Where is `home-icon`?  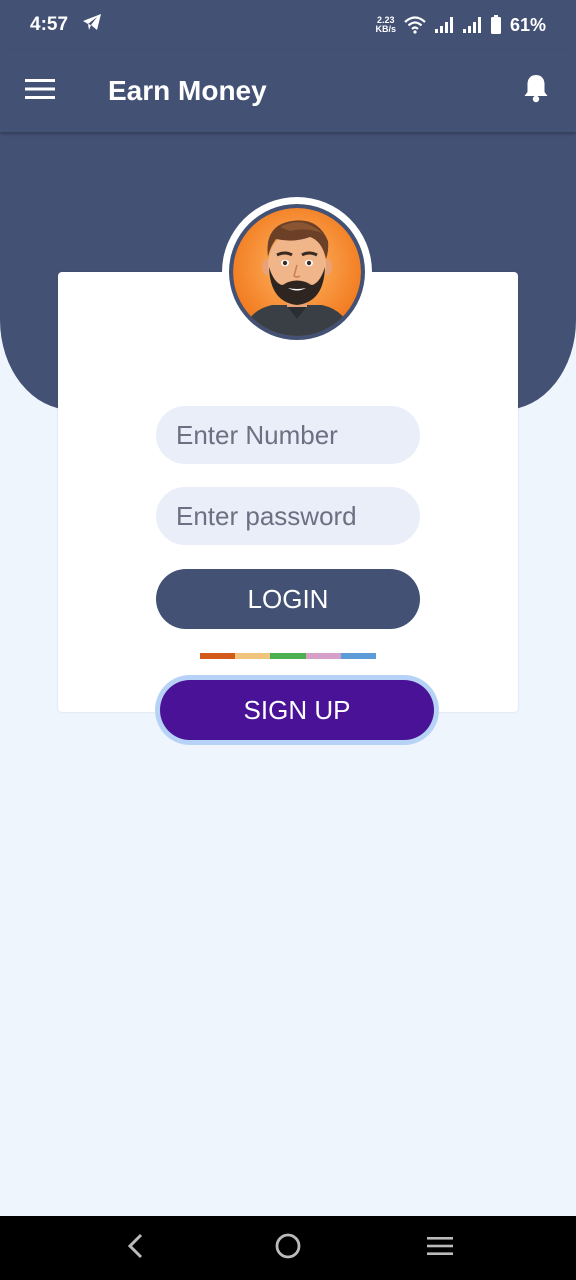
home-icon is located at coordinates (288, 1248).